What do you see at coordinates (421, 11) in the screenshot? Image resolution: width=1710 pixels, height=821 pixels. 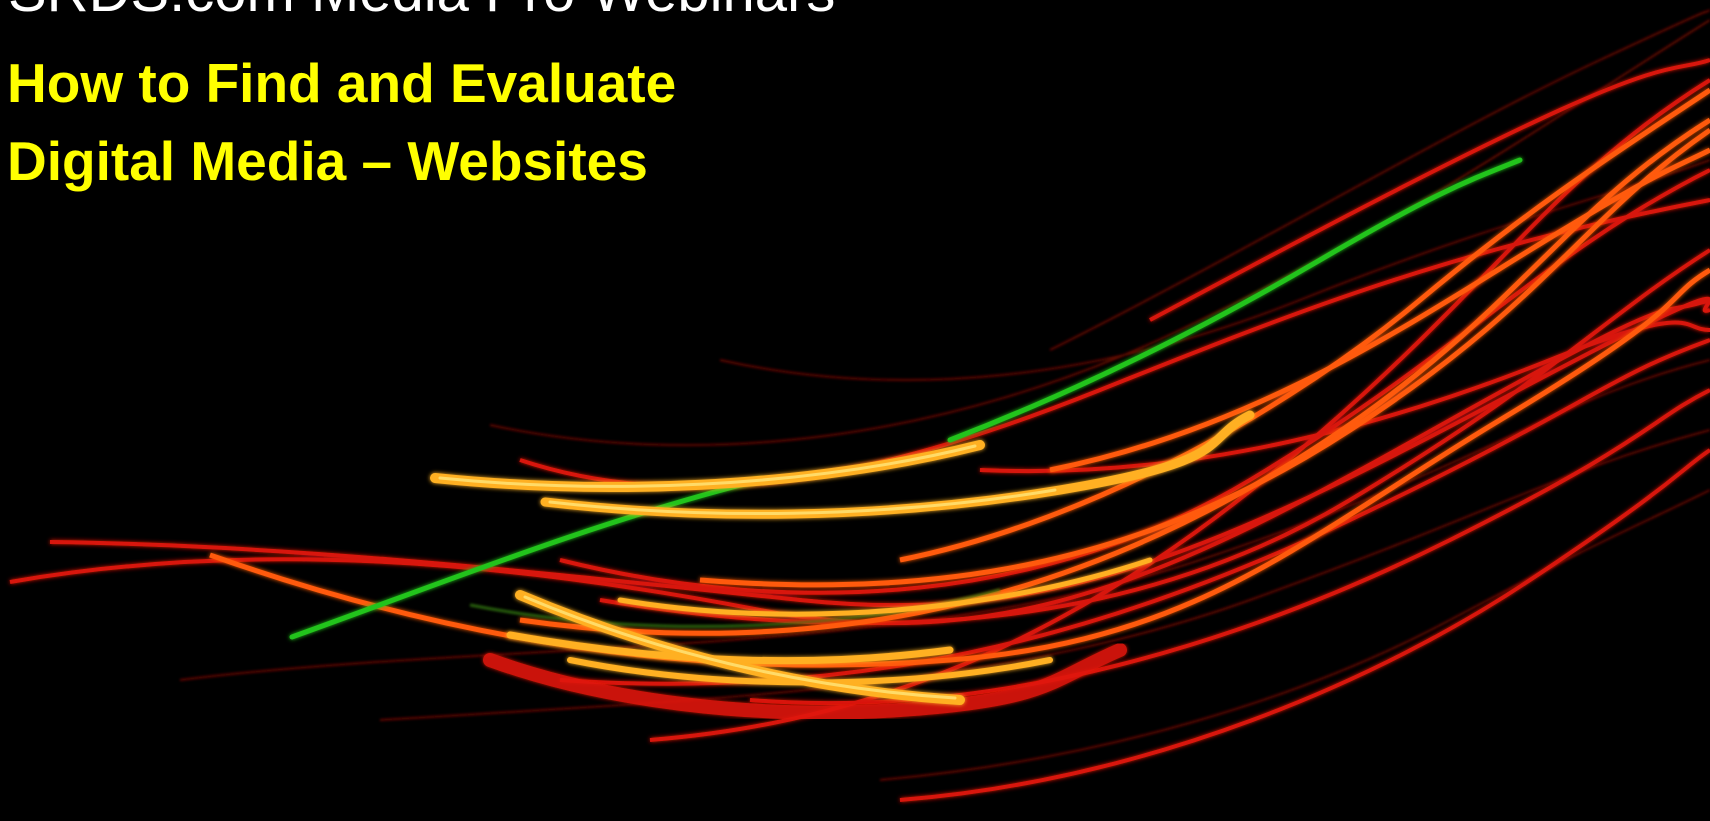 I see `slide-title: SRDS.com Media Pro Webinars` at bounding box center [421, 11].